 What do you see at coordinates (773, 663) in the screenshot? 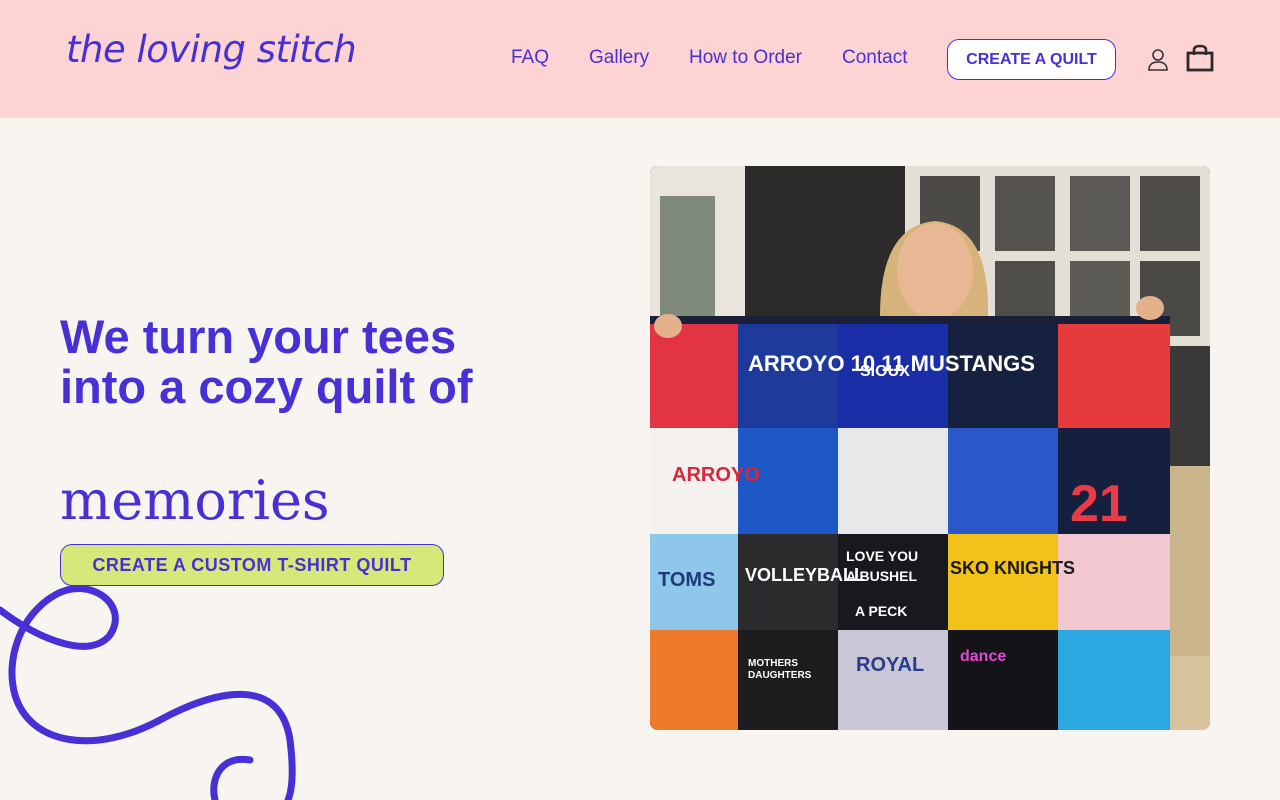
I see `svg-text: MOTHERS` at bounding box center [773, 663].